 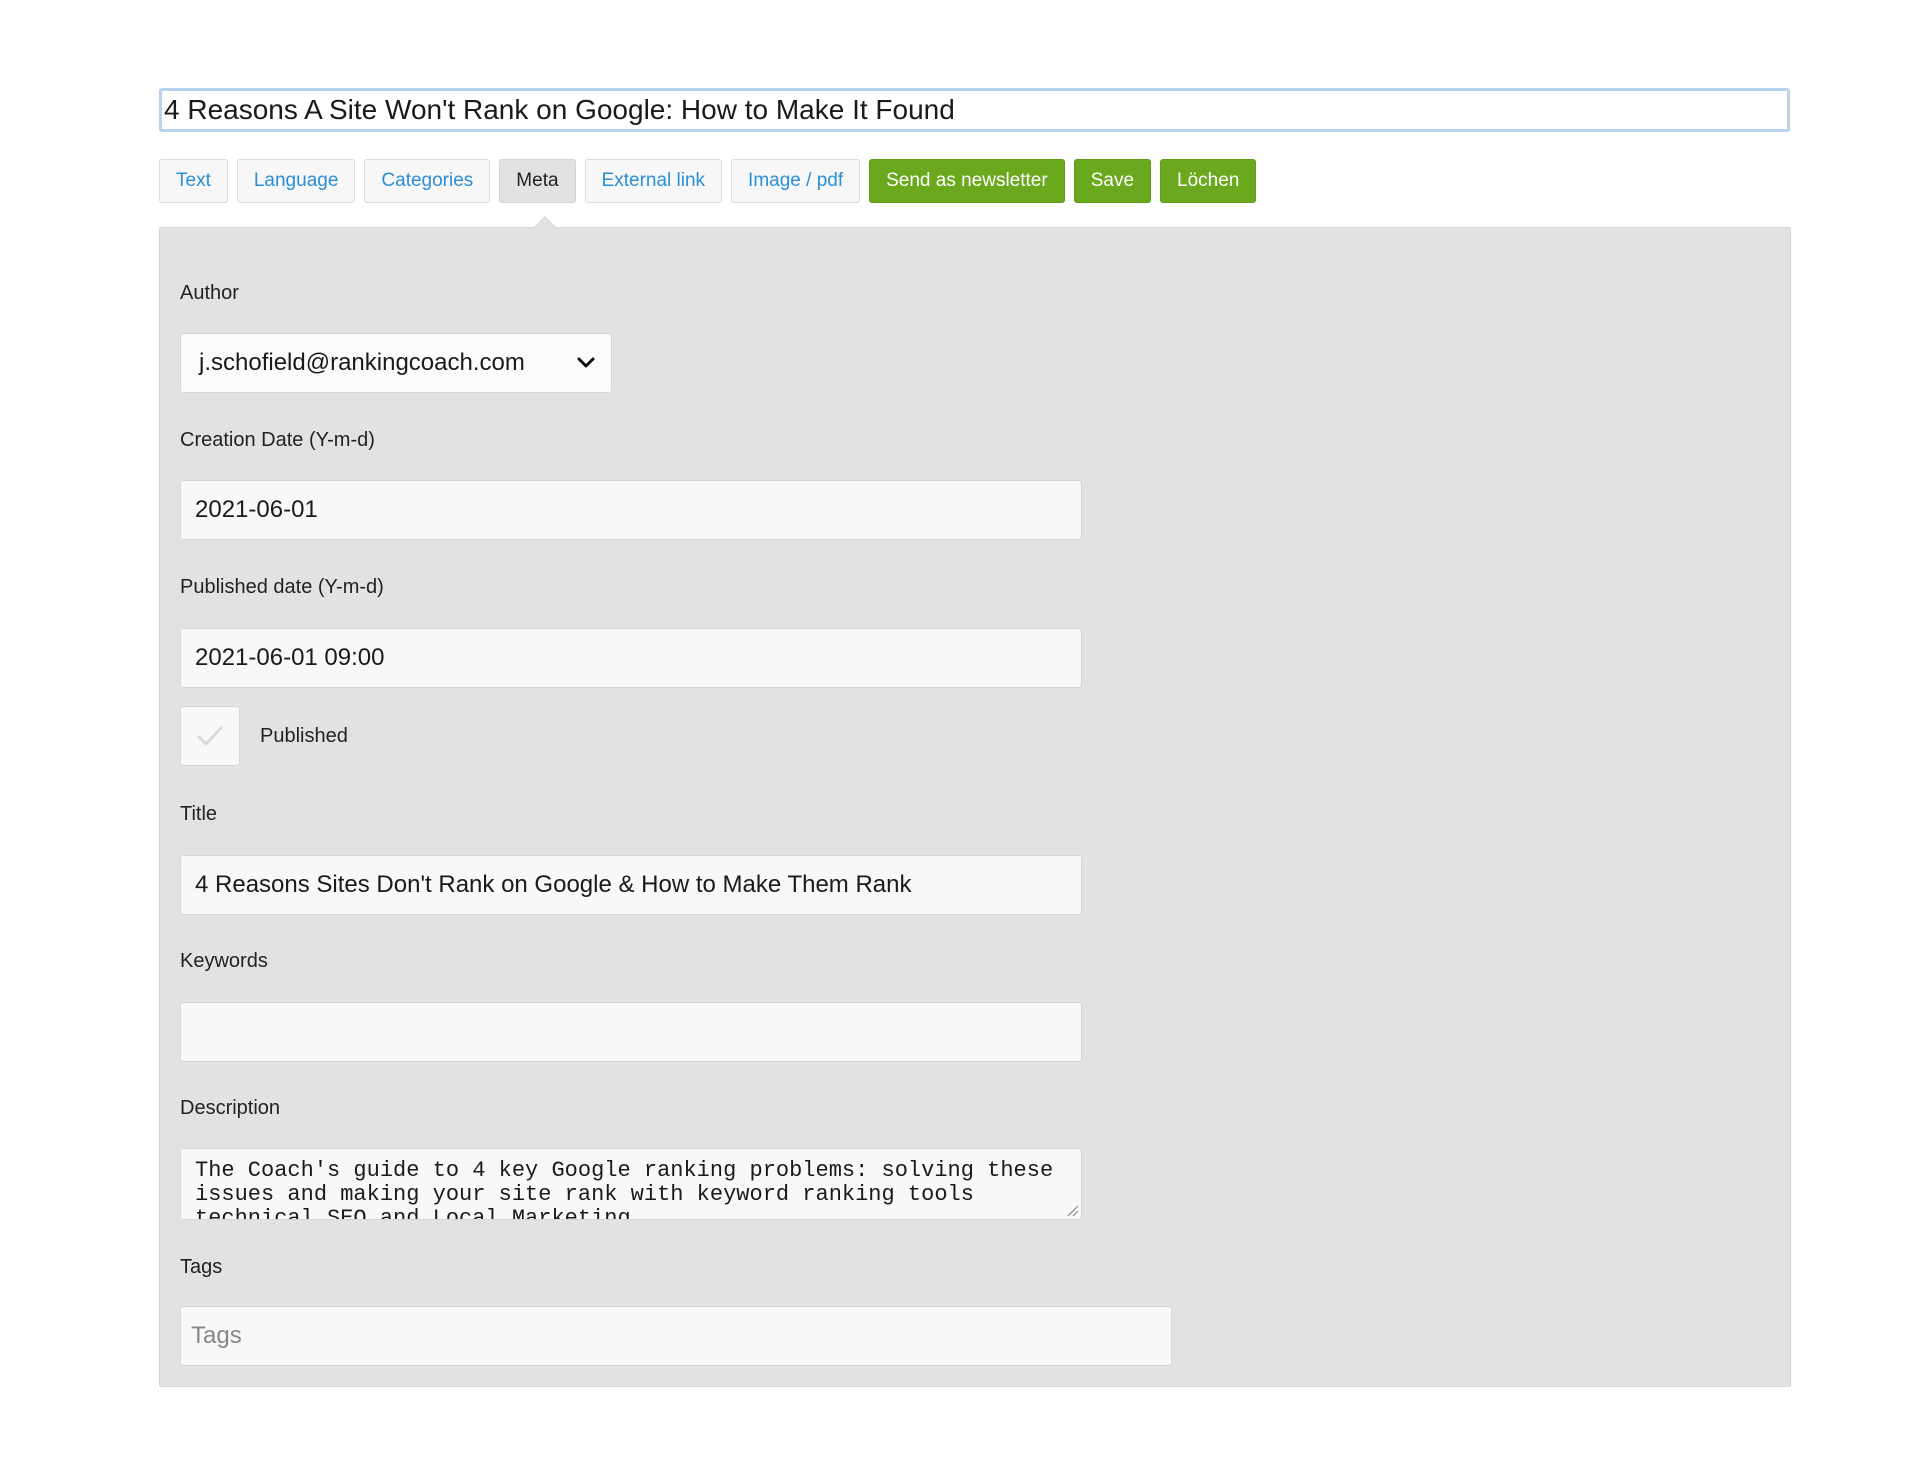 What do you see at coordinates (1112, 181) in the screenshot?
I see `save-button: Save` at bounding box center [1112, 181].